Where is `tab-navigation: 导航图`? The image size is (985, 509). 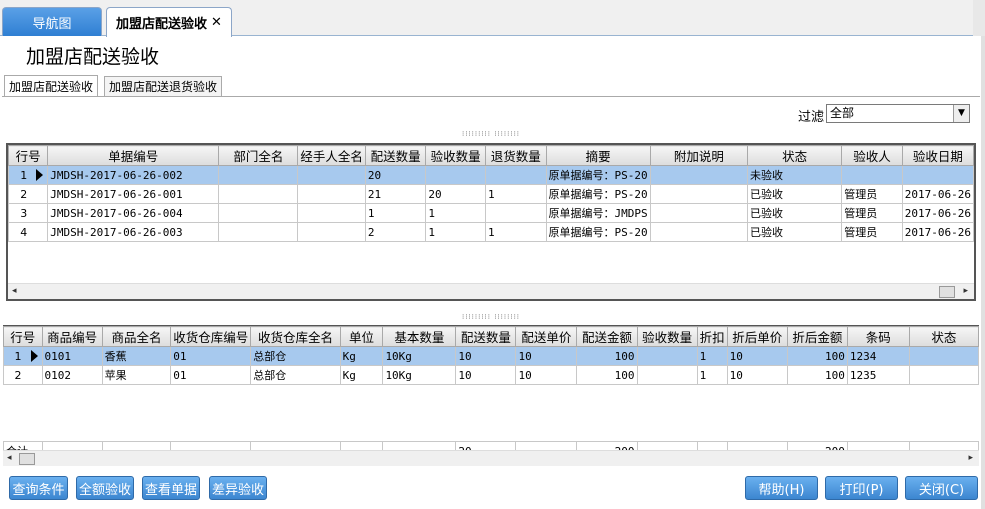 tab-navigation: 导航图 is located at coordinates (52, 21).